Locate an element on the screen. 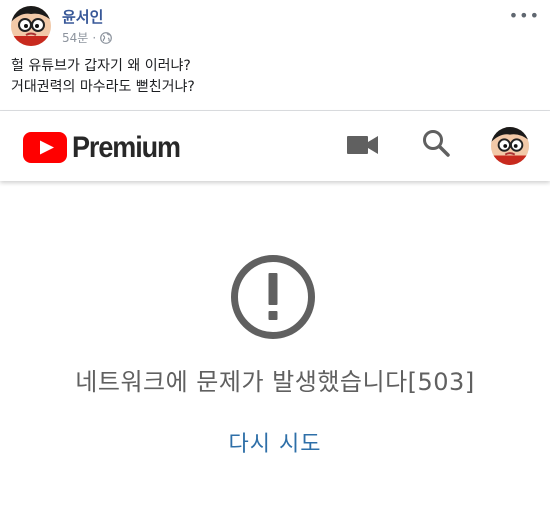  error-message: 네트워크에 문제가 발생했습니다[503] is located at coordinates (275, 382).